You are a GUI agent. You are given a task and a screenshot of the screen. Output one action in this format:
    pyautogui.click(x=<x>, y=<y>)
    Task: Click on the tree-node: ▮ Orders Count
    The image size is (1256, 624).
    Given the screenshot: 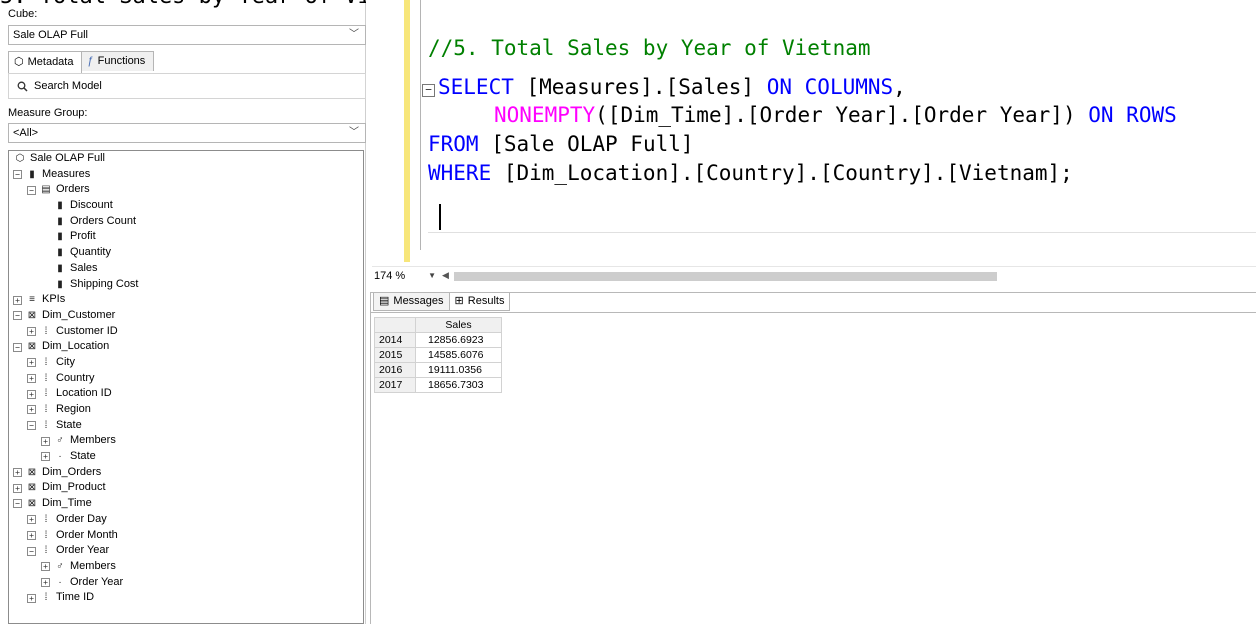 What is the action you would take?
    pyautogui.click(x=186, y=222)
    